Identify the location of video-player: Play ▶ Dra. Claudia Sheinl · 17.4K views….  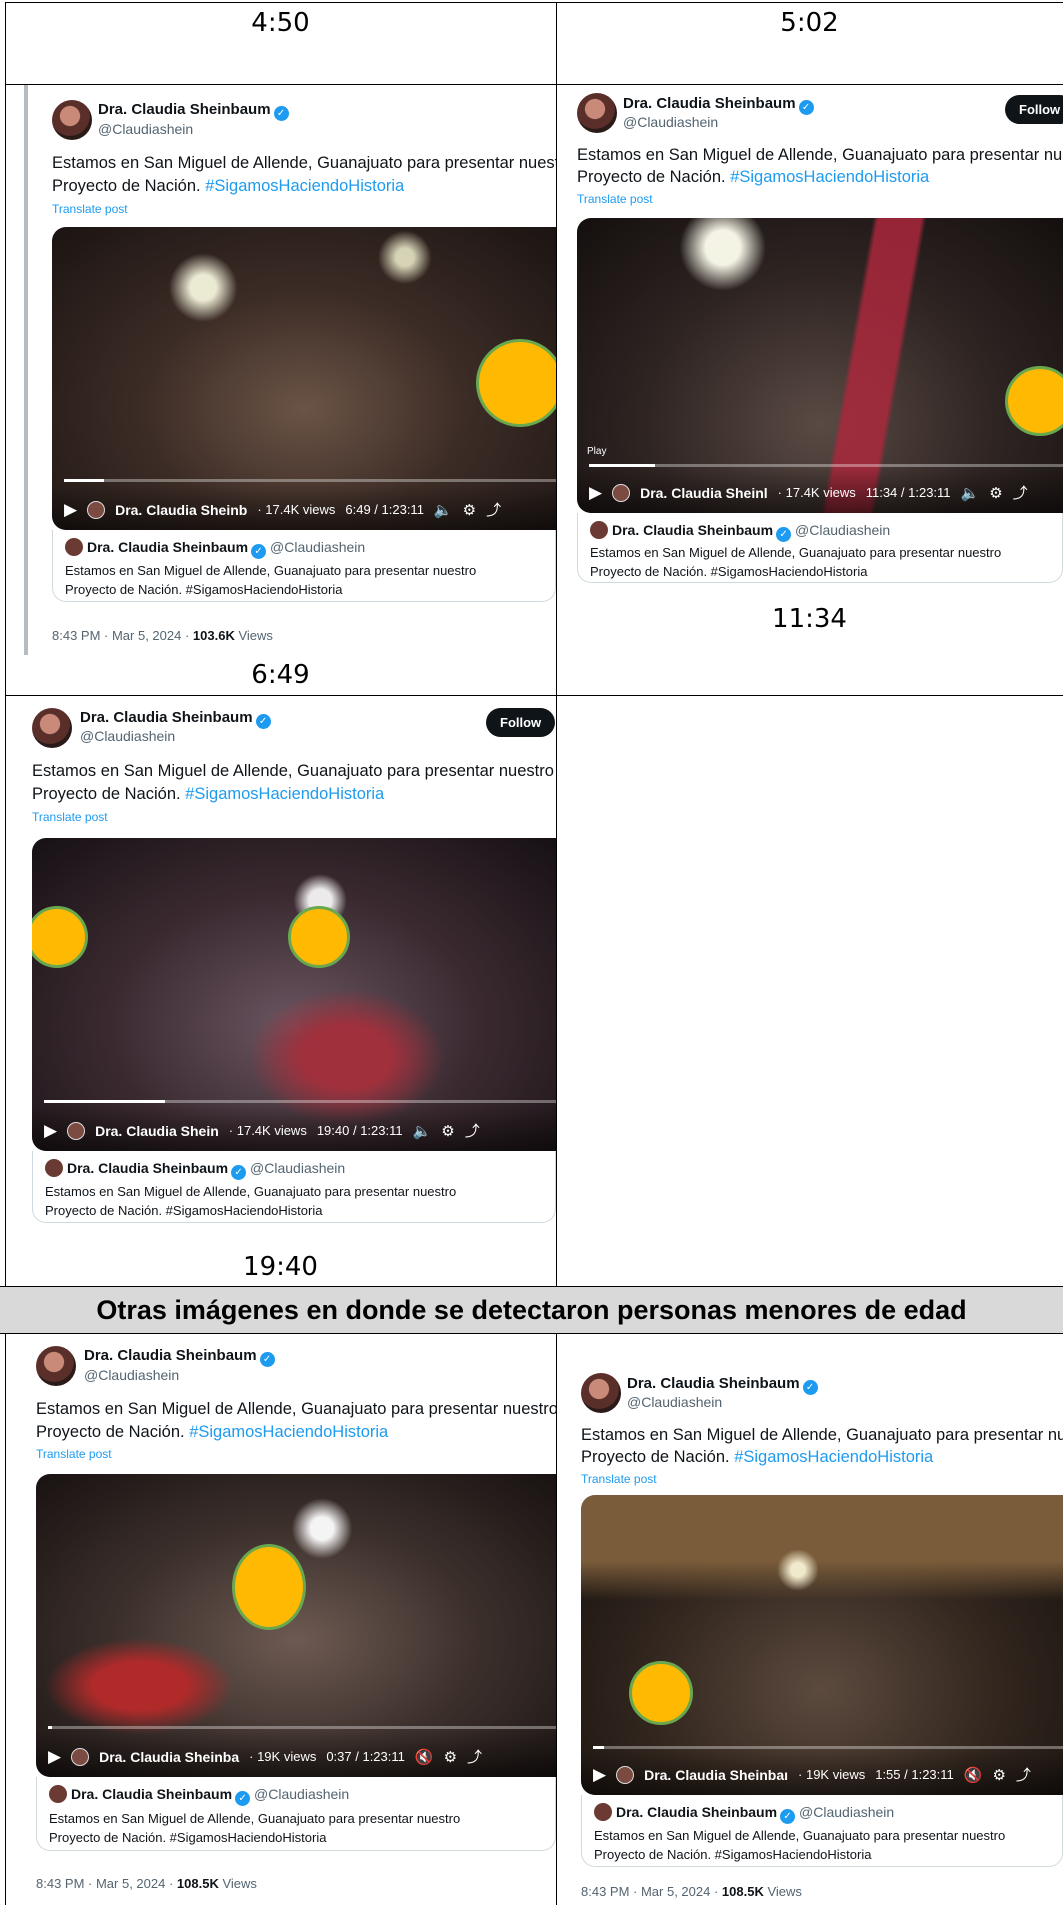
(820, 365).